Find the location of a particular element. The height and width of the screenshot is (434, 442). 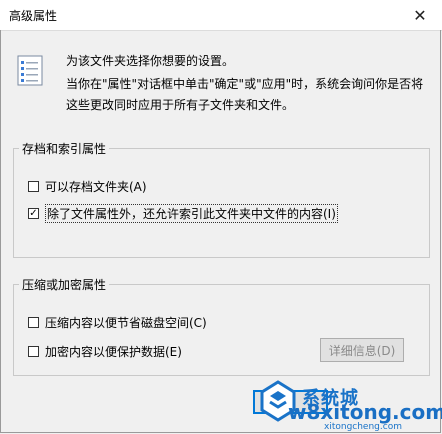

site-watermark: 系统城 w8xitong.com xitongcheng.com is located at coordinates (350, 405).